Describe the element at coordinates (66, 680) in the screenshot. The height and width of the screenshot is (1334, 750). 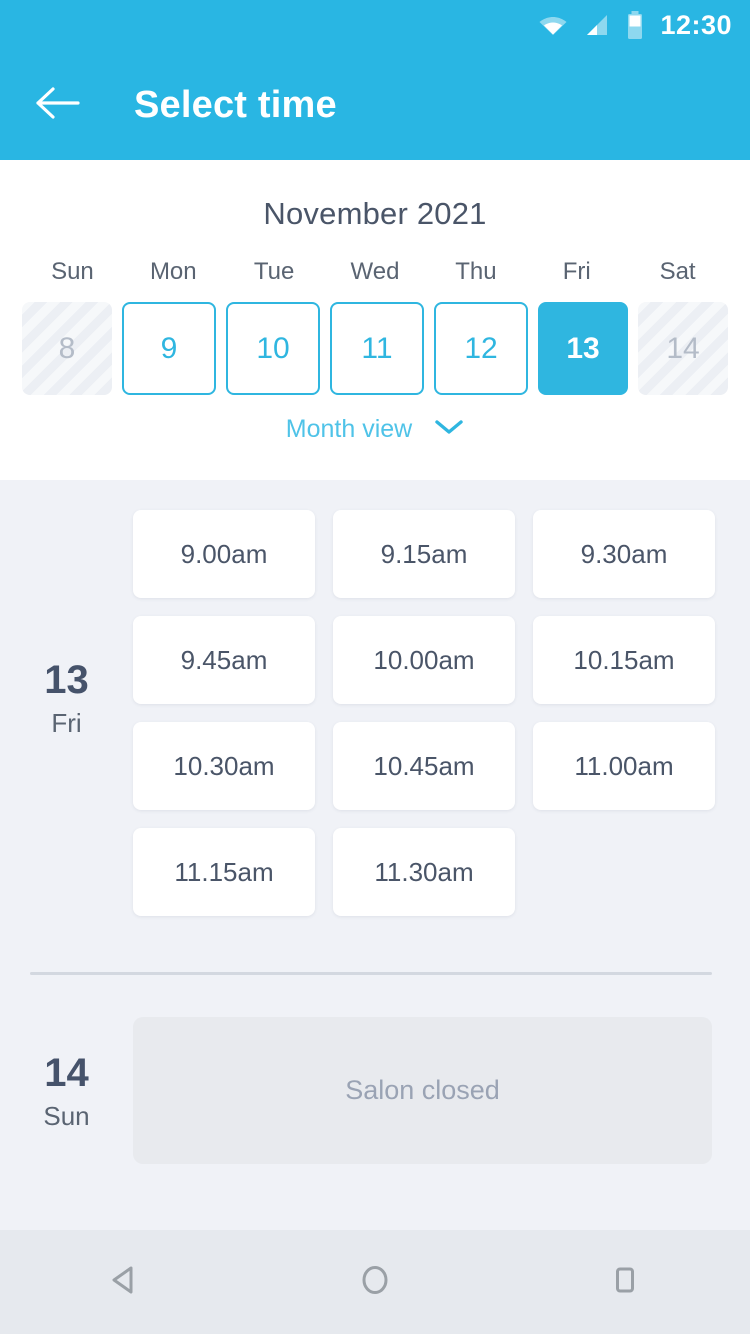
I see `schedule-day-number: 13` at that location.